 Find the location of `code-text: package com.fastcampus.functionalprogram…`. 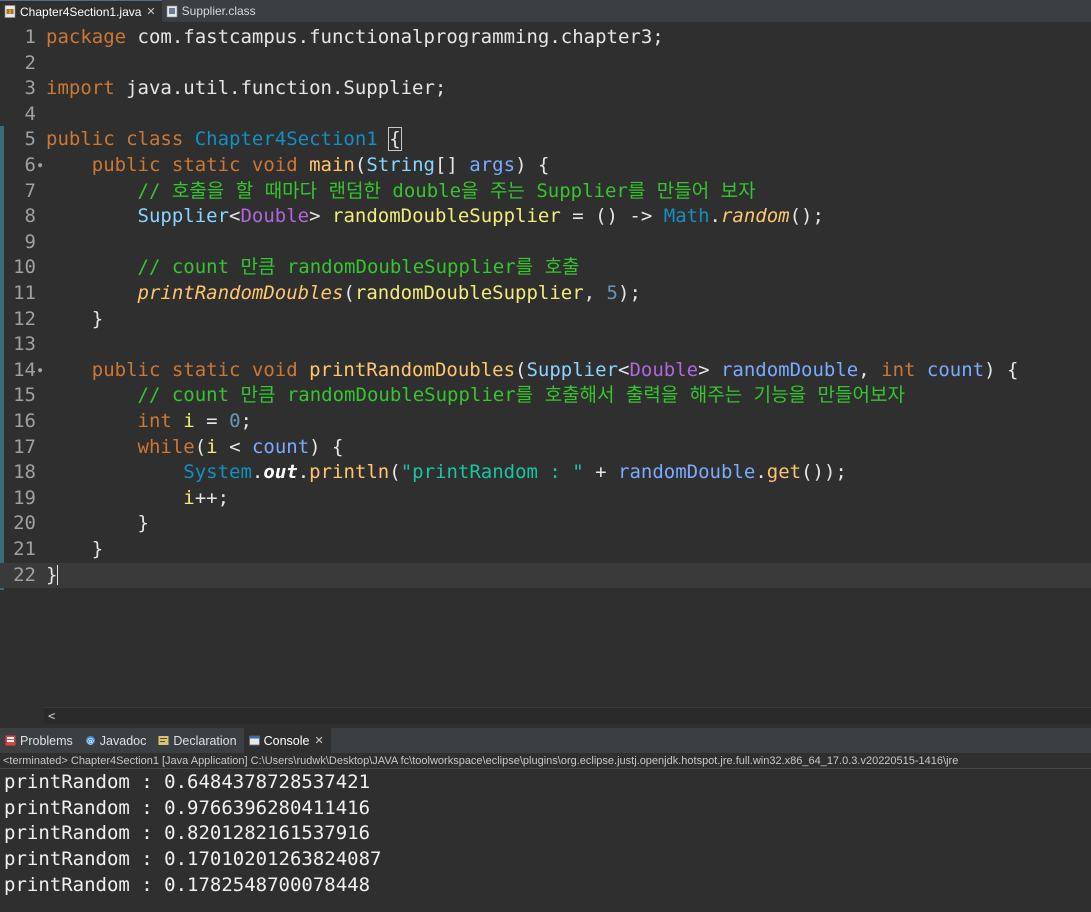

code-text: package com.fastcampus.functionalprogram… is located at coordinates (355, 38).